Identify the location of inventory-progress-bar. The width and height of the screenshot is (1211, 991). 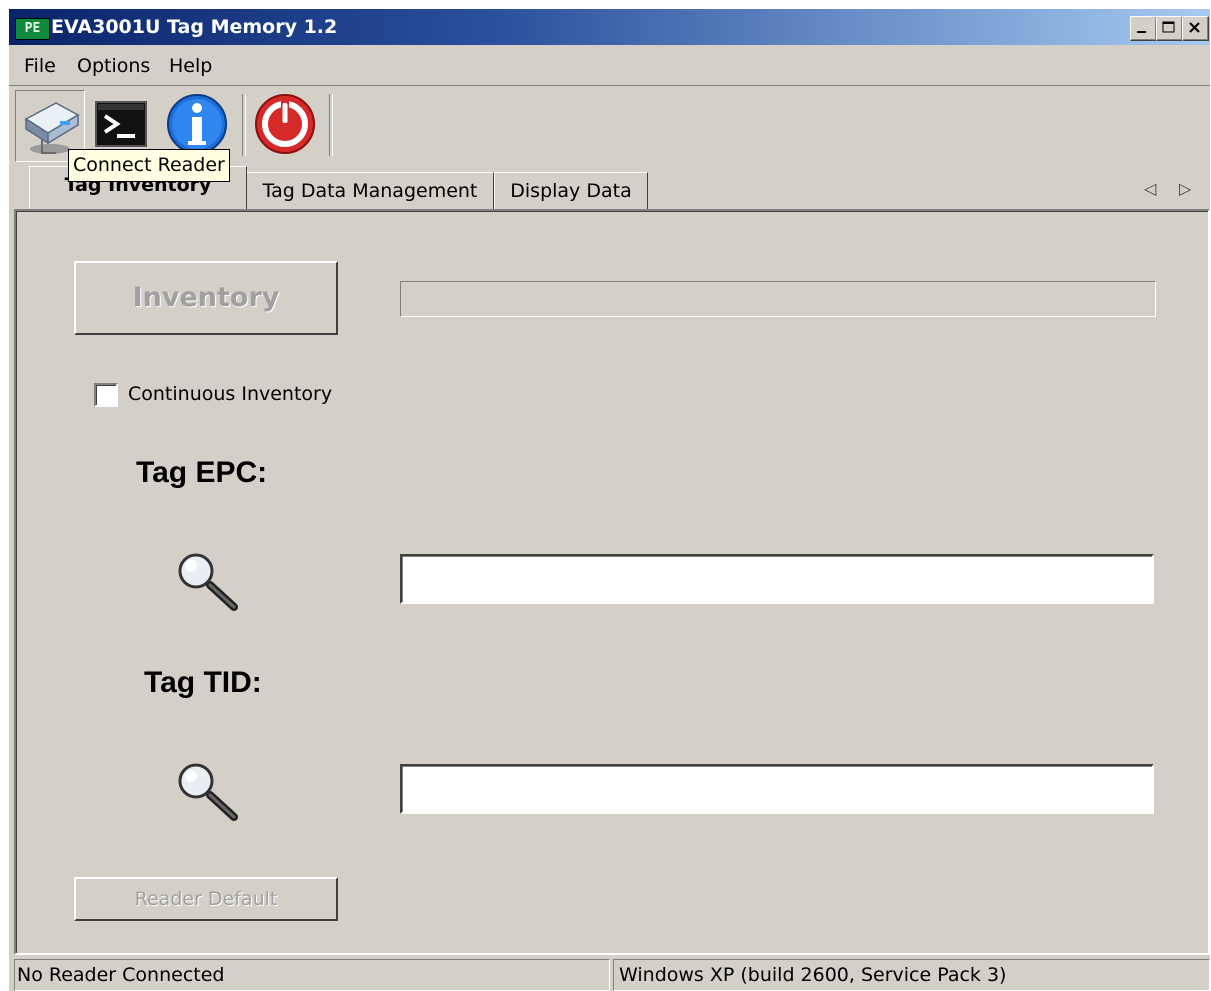
(778, 299).